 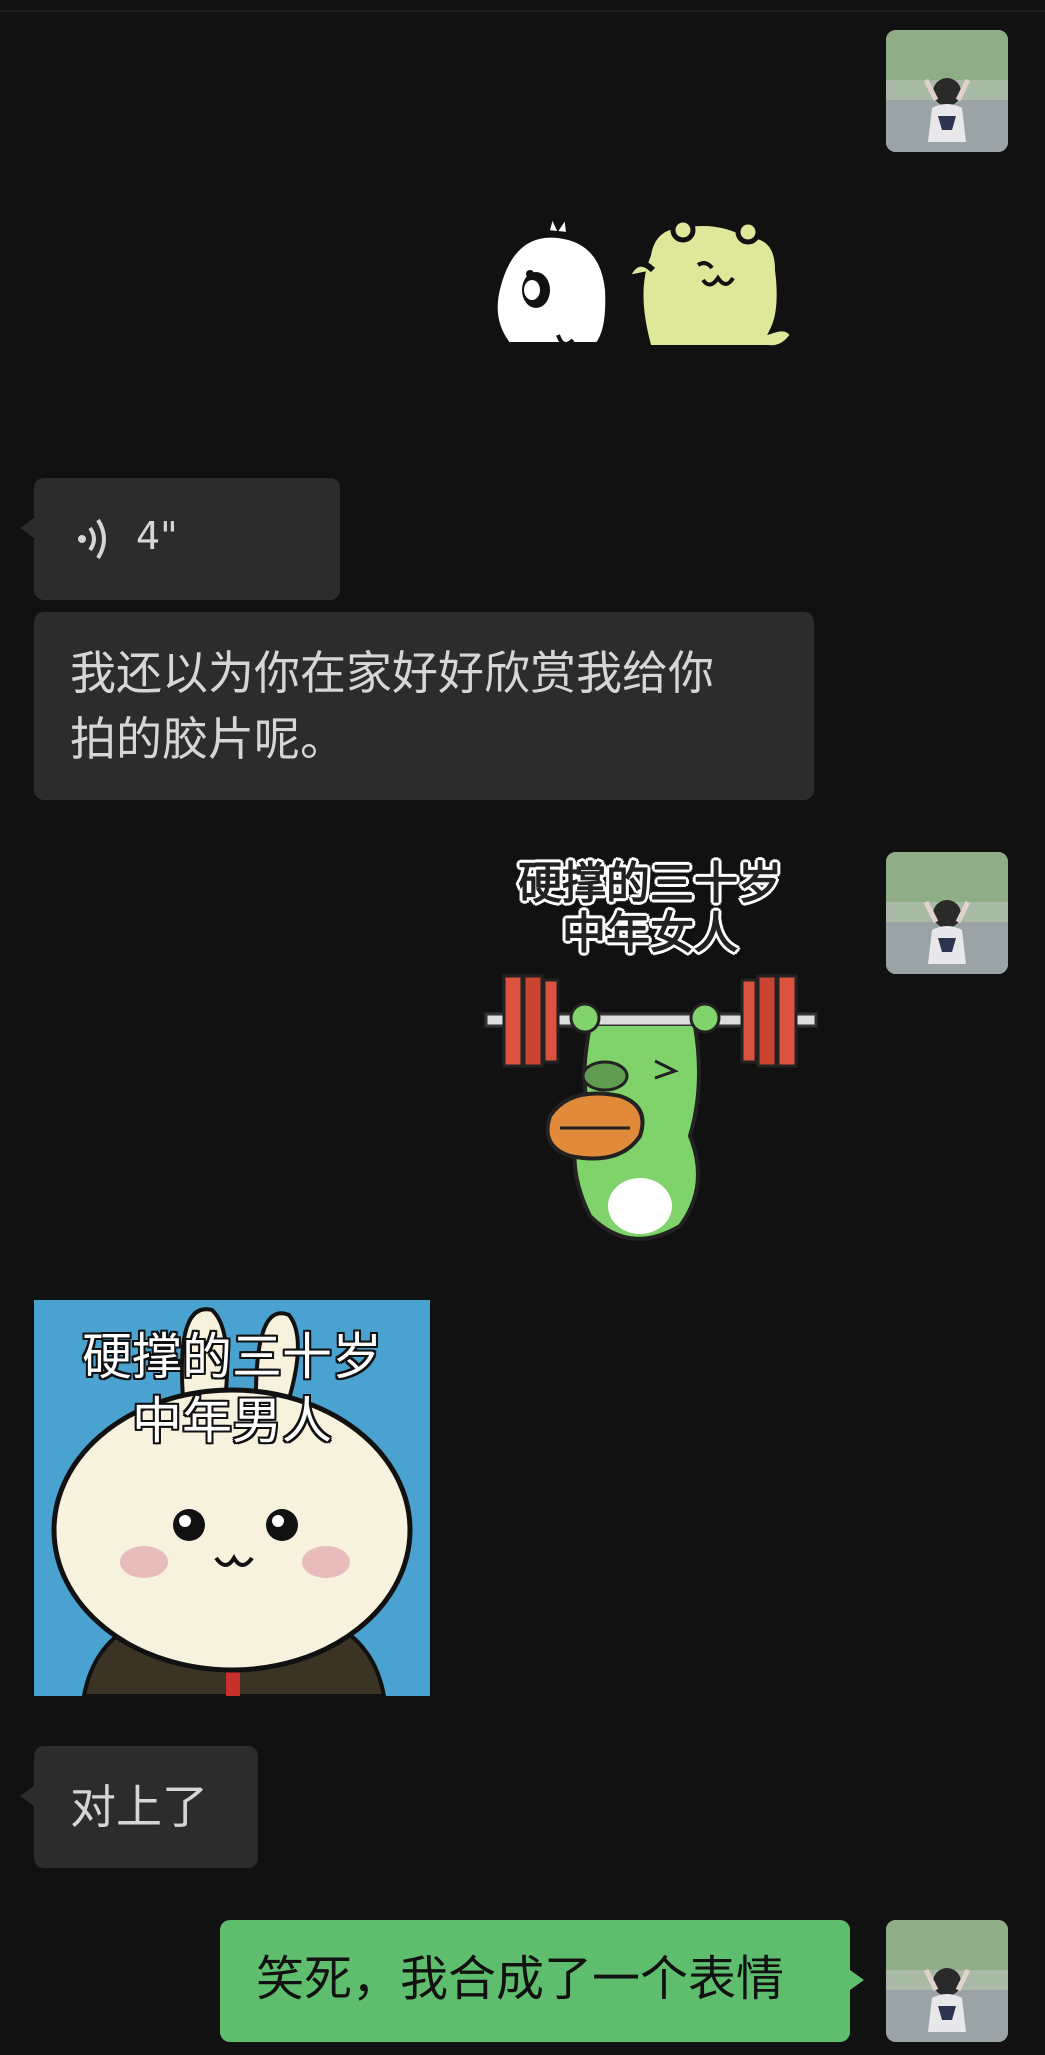 I want to click on sticker-caption-line-2: 中年男人, so click(x=232, y=1421).